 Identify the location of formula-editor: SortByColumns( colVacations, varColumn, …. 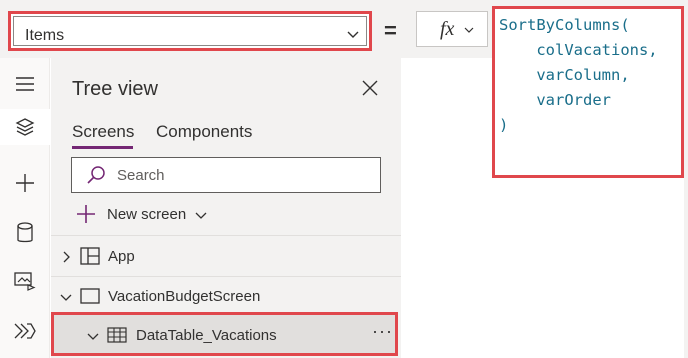
(588, 92).